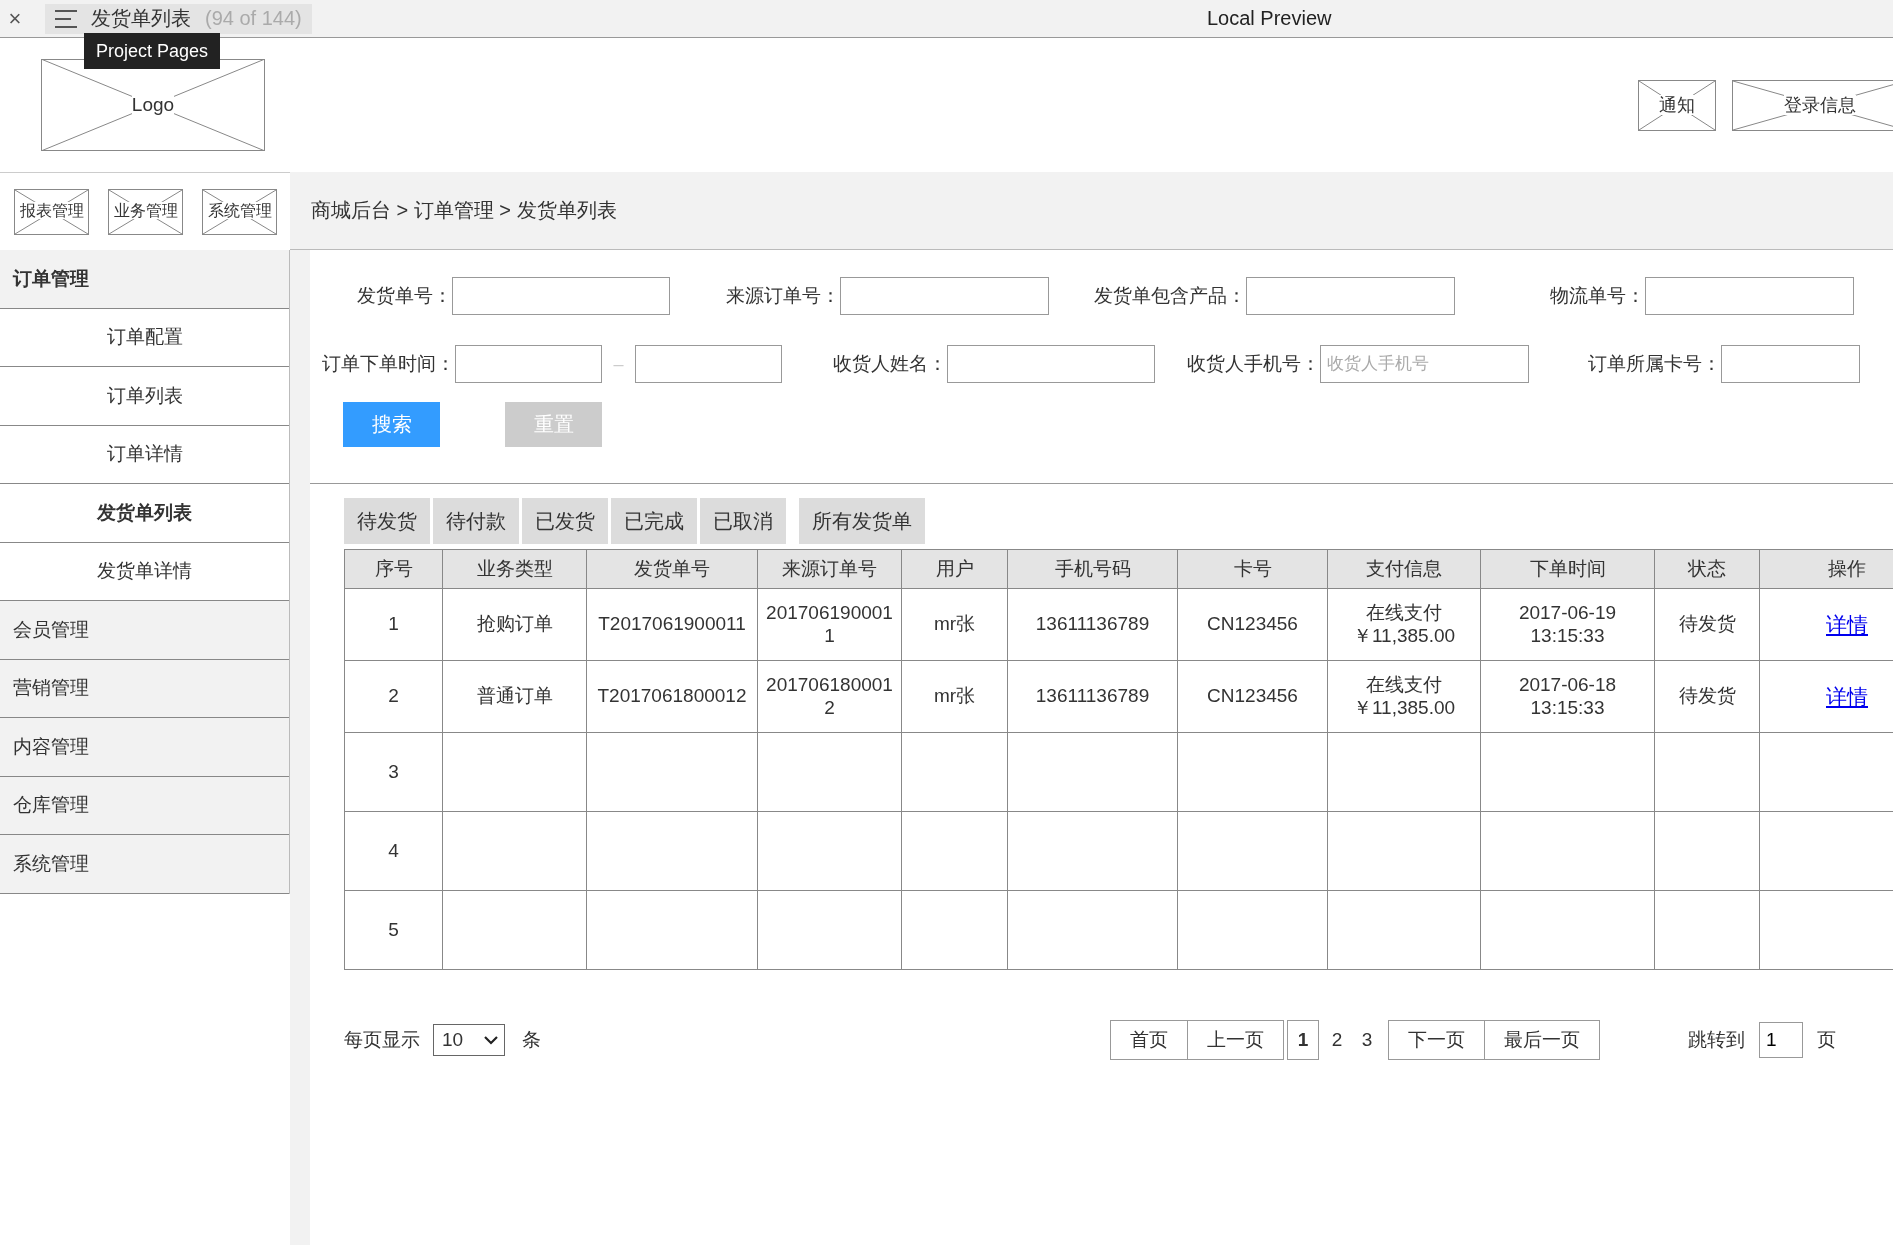 The height and width of the screenshot is (1245, 1893). Describe the element at coordinates (15, 18) in the screenshot. I see `close-icon: ×` at that location.